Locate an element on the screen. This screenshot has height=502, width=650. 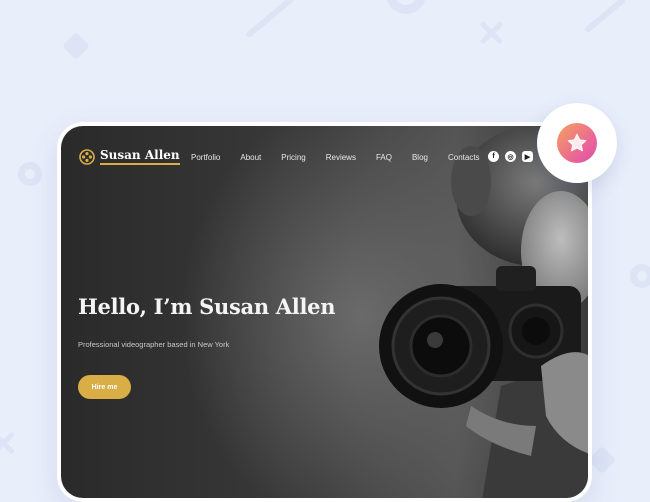
hero-title: Hello, I’m Susan Allen is located at coordinates (207, 306).